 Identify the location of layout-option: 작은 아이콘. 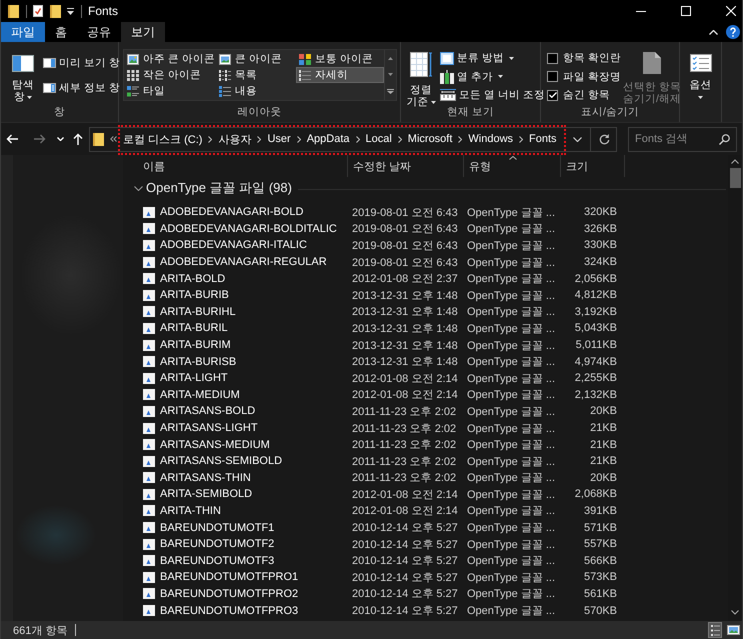
(170, 75).